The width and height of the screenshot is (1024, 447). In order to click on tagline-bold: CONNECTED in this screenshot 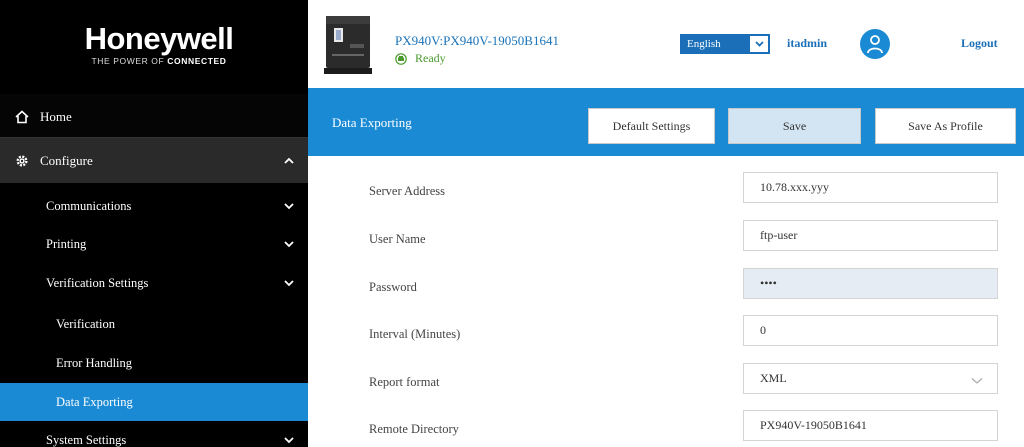, I will do `click(197, 60)`.